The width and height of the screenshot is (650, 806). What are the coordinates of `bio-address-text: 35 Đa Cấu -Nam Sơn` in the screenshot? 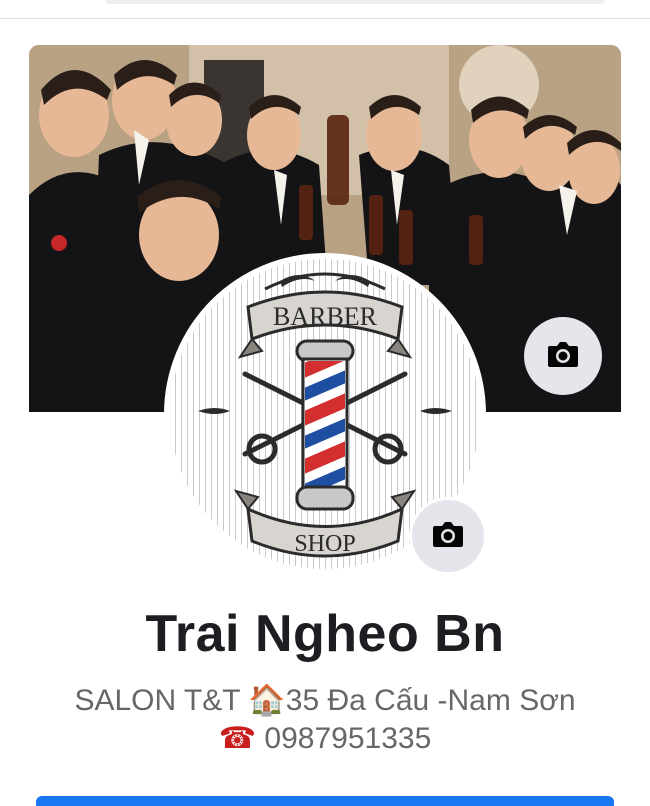 It's located at (430, 700).